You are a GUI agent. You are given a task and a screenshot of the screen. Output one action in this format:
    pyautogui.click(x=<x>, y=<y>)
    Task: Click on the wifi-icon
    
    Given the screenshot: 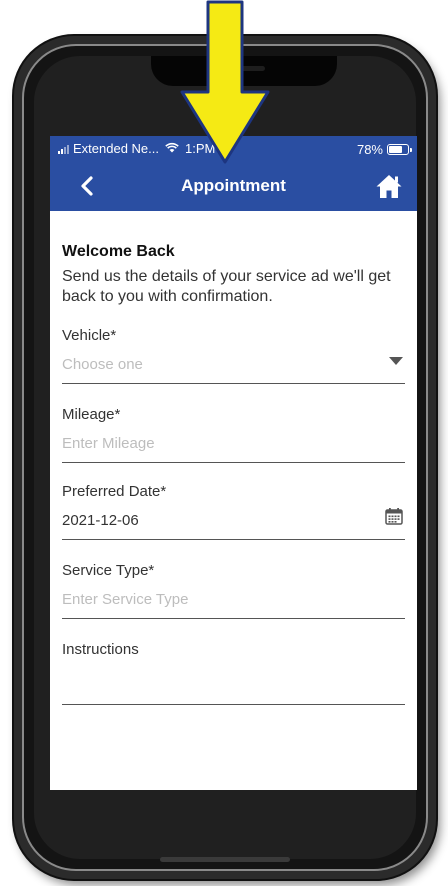 What is the action you would take?
    pyautogui.click(x=172, y=149)
    